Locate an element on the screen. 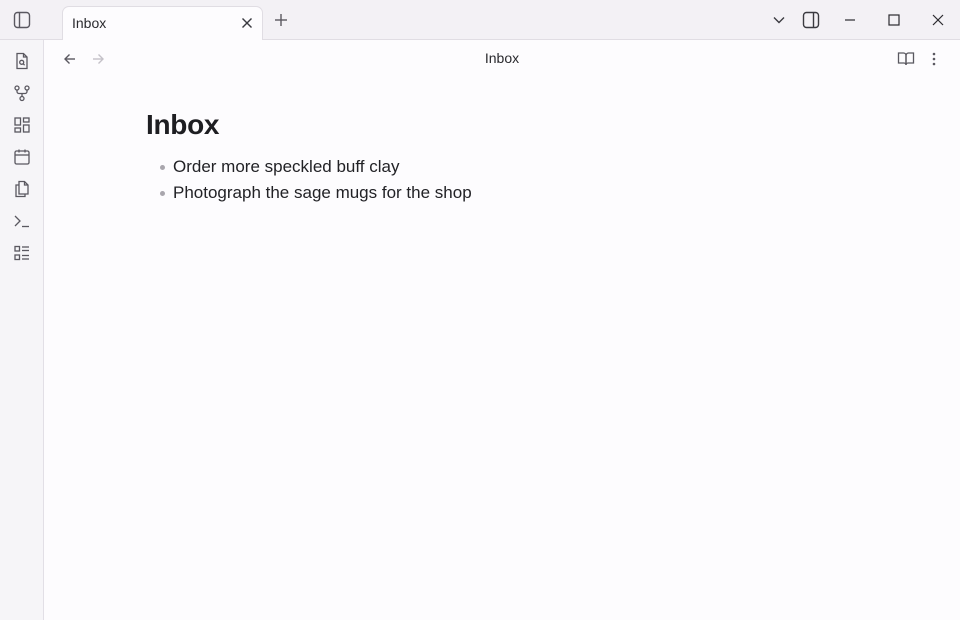  sidebar-left-toggle-icon is located at coordinates (22, 20).